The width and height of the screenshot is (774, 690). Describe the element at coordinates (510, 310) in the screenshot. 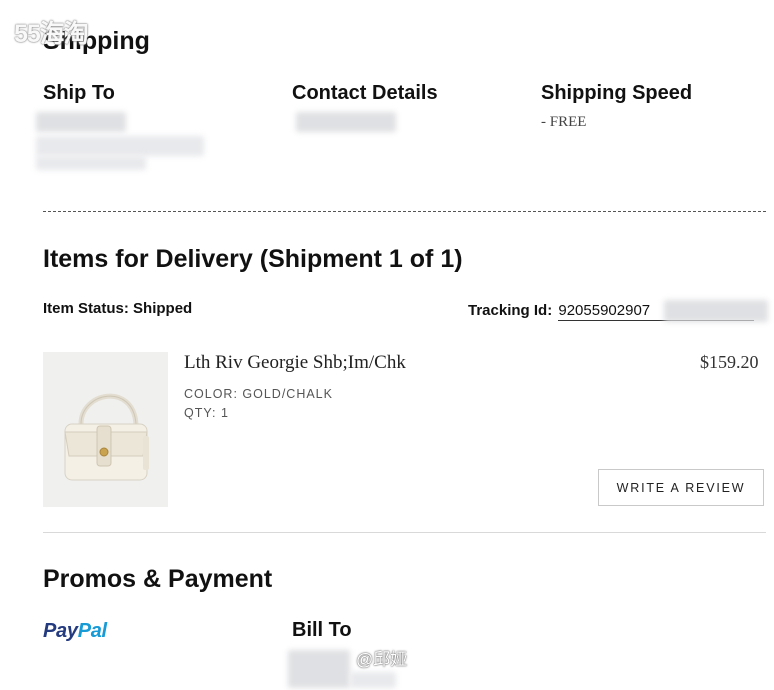

I see `tracking-label: Tracking Id:` at that location.